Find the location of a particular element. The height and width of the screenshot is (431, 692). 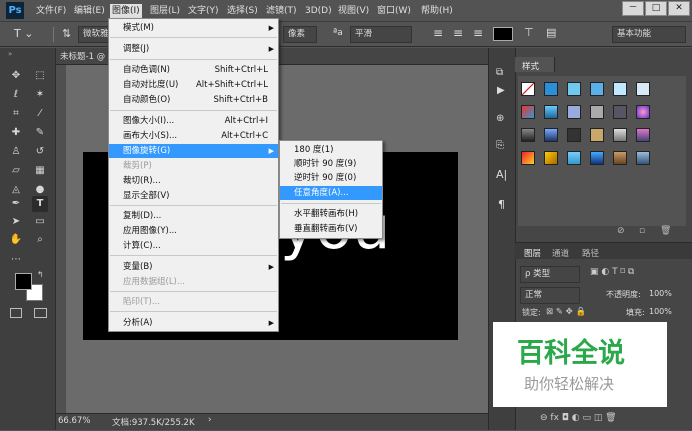

channels-tab: 通道 is located at coordinates (560, 253).